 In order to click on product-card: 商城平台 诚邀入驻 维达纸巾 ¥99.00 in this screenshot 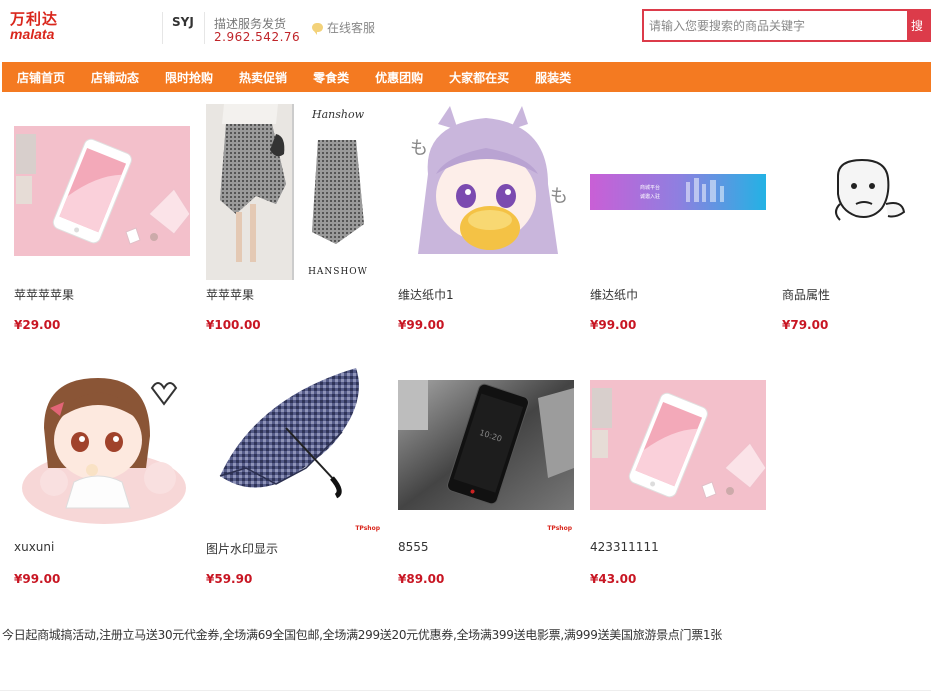, I will do `click(678, 224)`.